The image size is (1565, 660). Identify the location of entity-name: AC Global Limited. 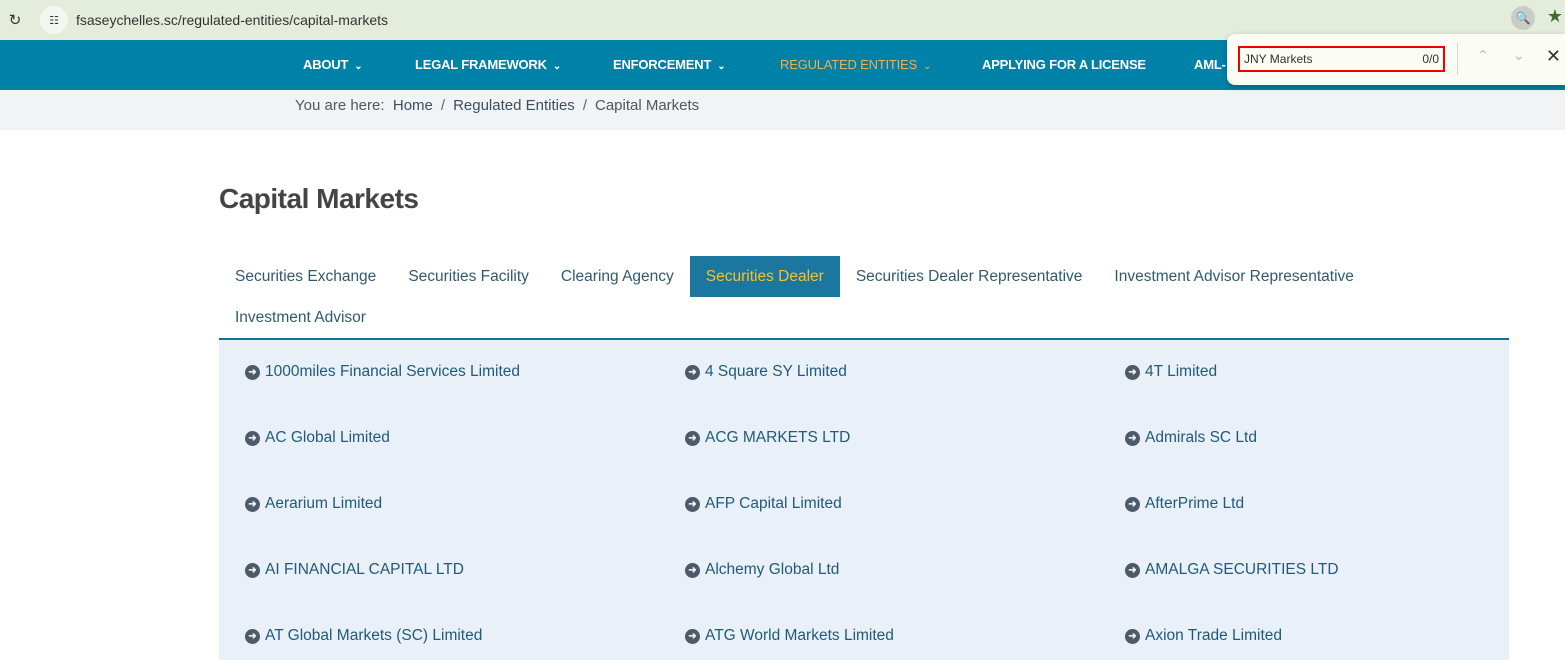
(327, 438).